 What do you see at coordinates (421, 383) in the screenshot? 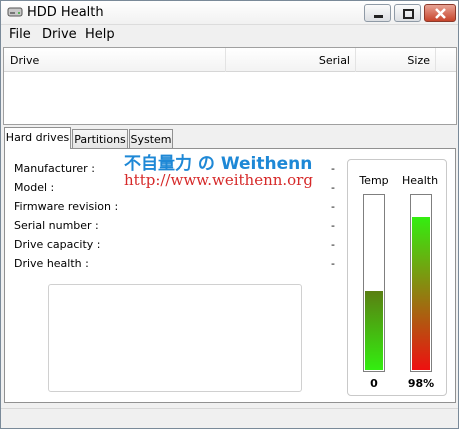
I see `health-gauge-value: 98%` at bounding box center [421, 383].